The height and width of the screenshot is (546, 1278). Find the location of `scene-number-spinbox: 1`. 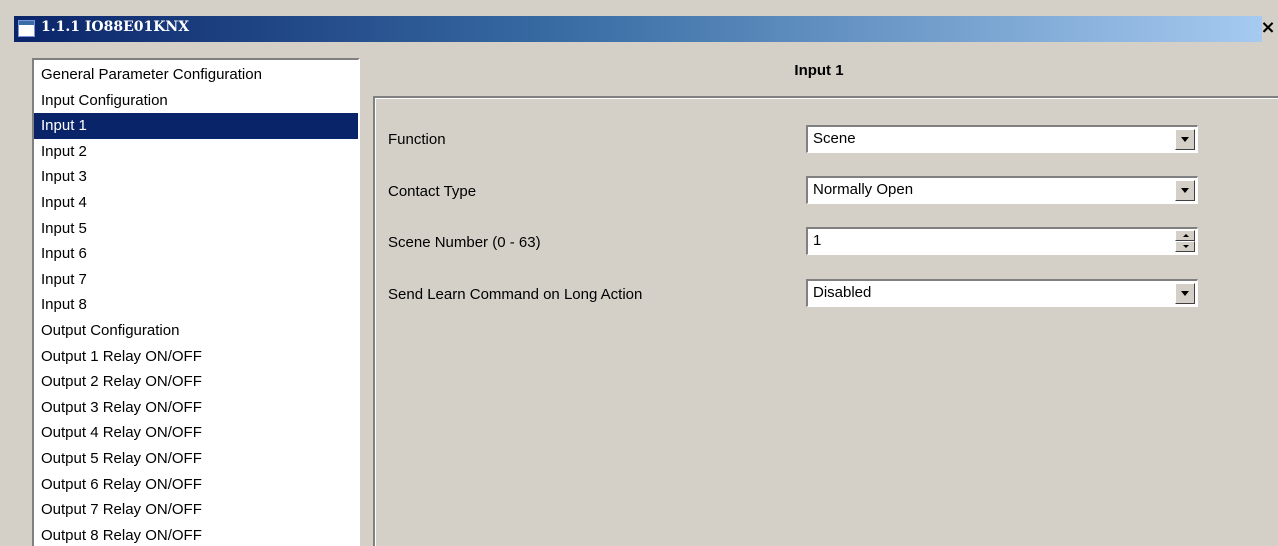

scene-number-spinbox: 1 is located at coordinates (1002, 241).